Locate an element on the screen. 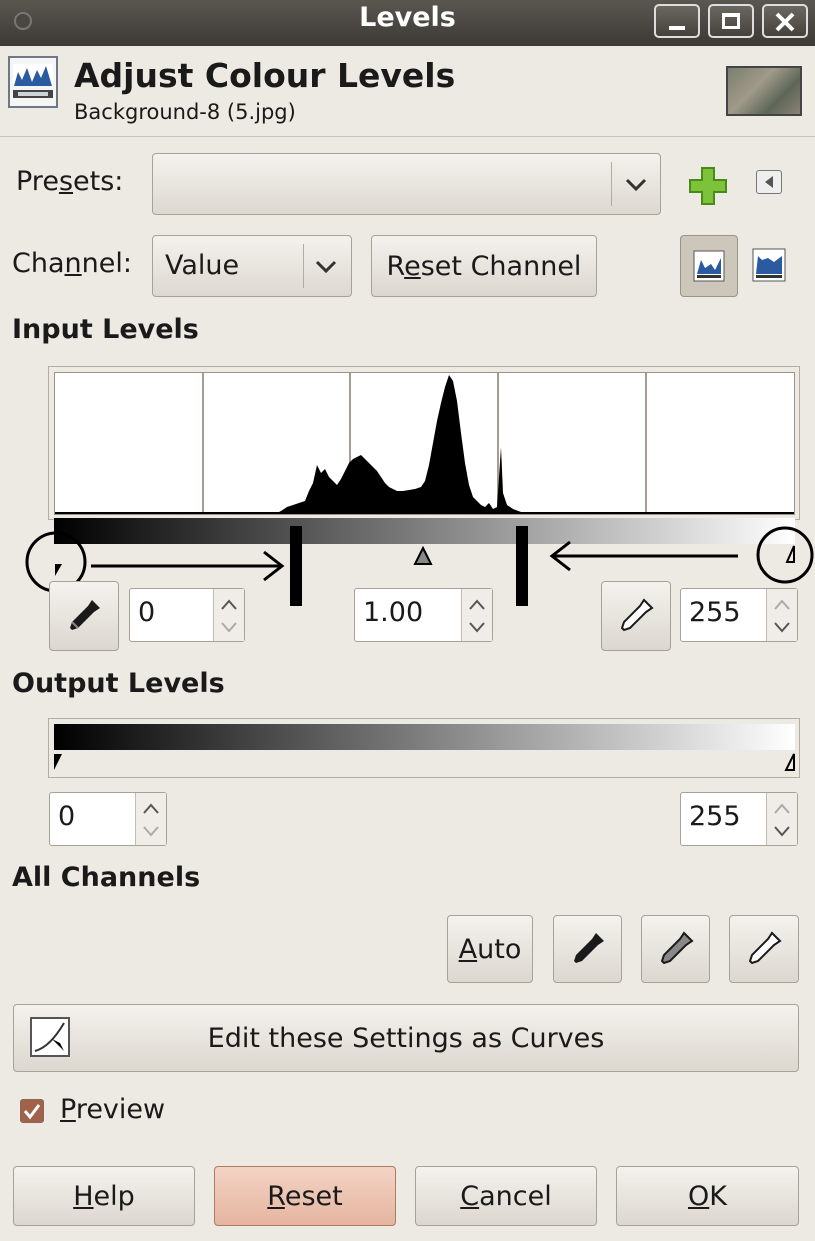  gamma-spin: 1.00 is located at coordinates (423, 615).